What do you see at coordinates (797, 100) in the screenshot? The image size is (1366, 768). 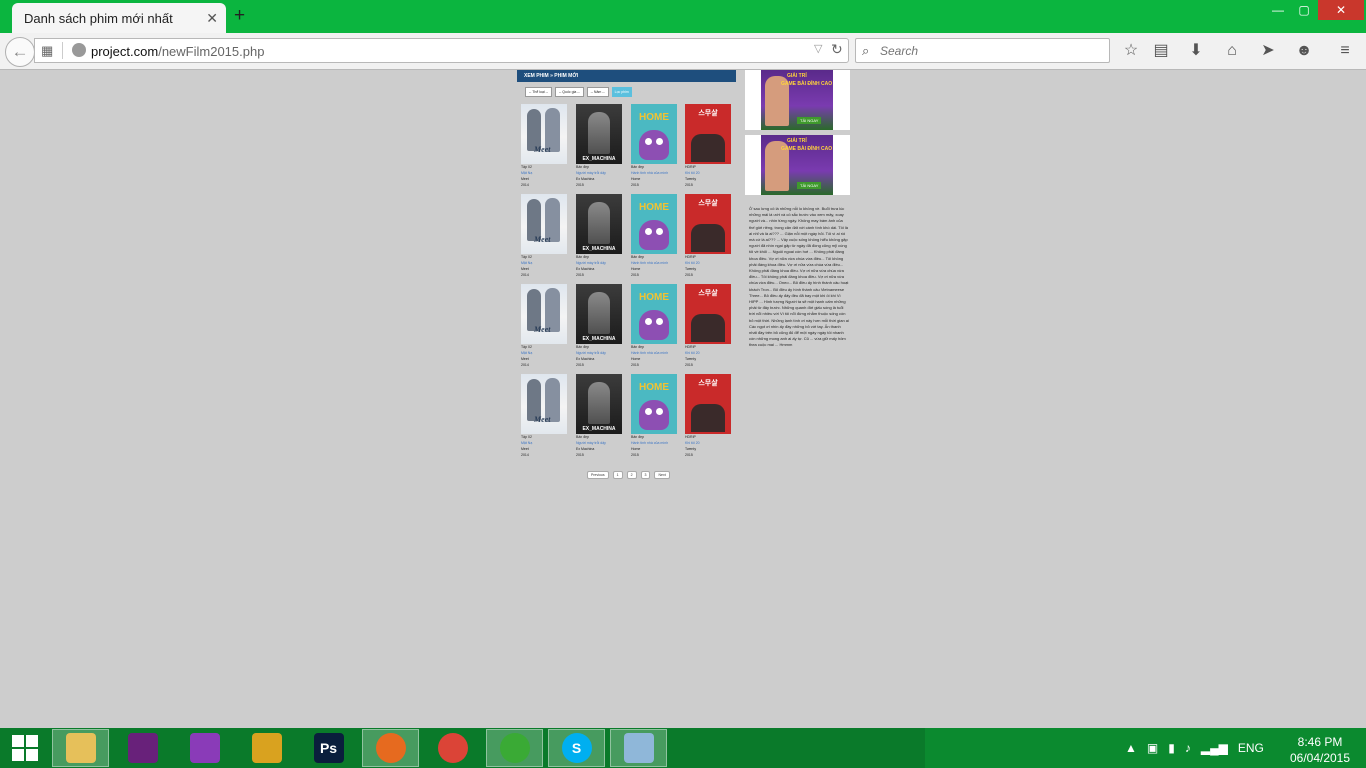 I see `ad-banner-1: GIẢI TRÍ GAME BÀI ĐỈNH CAO TẢI NGAY` at bounding box center [797, 100].